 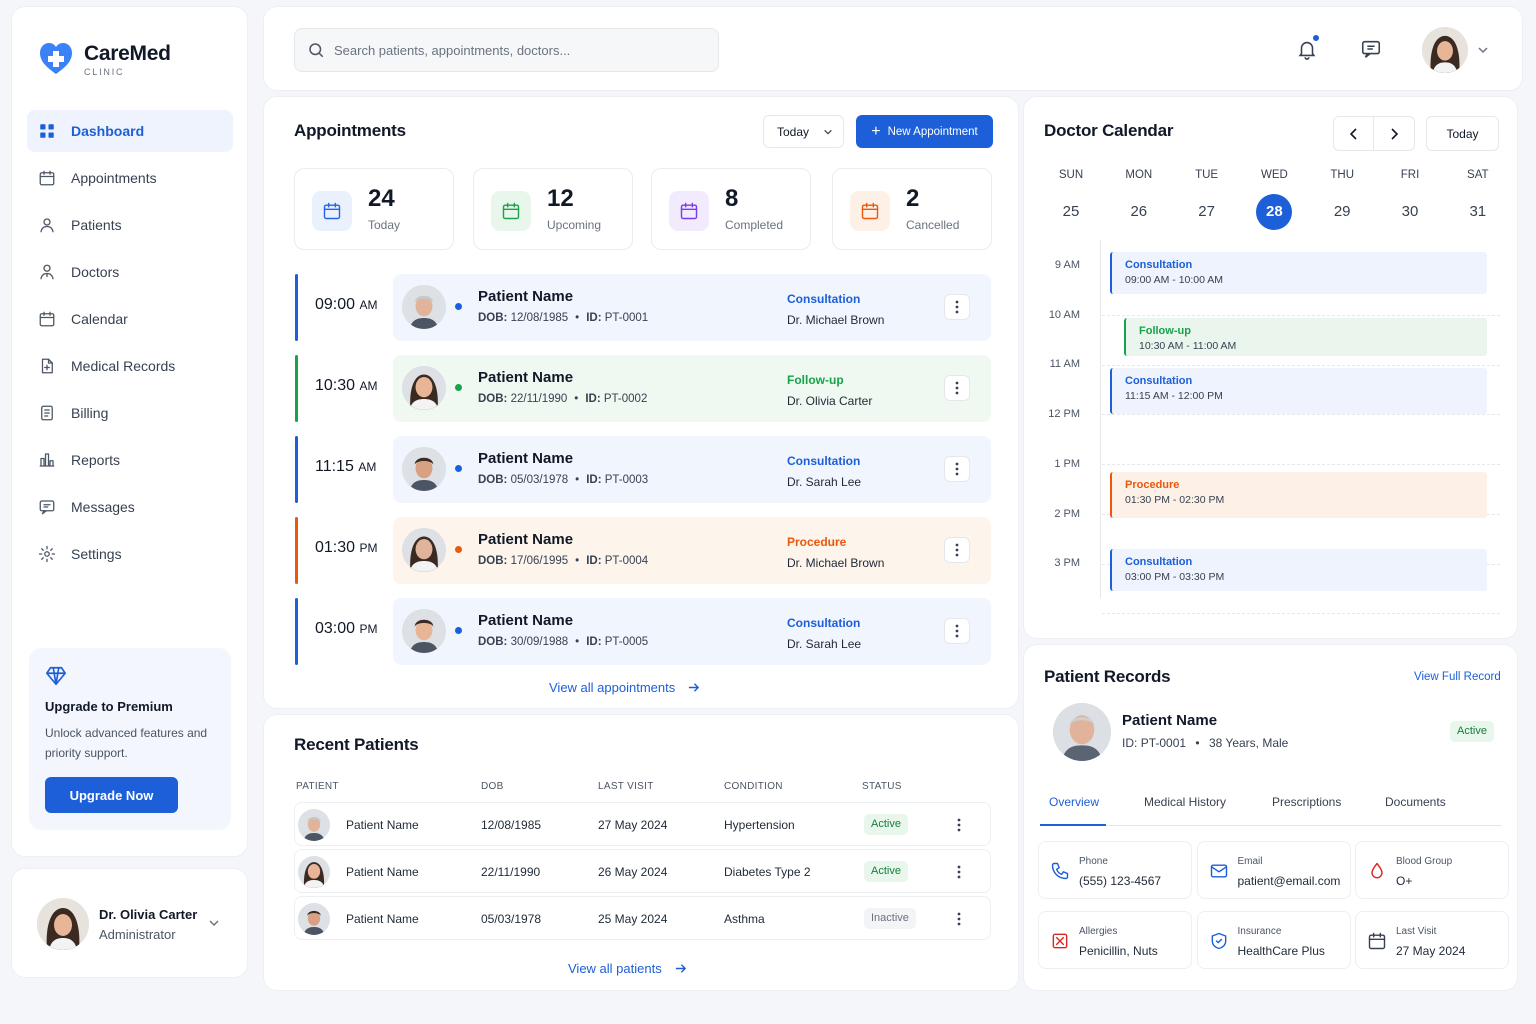 What do you see at coordinates (626, 318) in the screenshot?
I see `id-value: PT-0001` at bounding box center [626, 318].